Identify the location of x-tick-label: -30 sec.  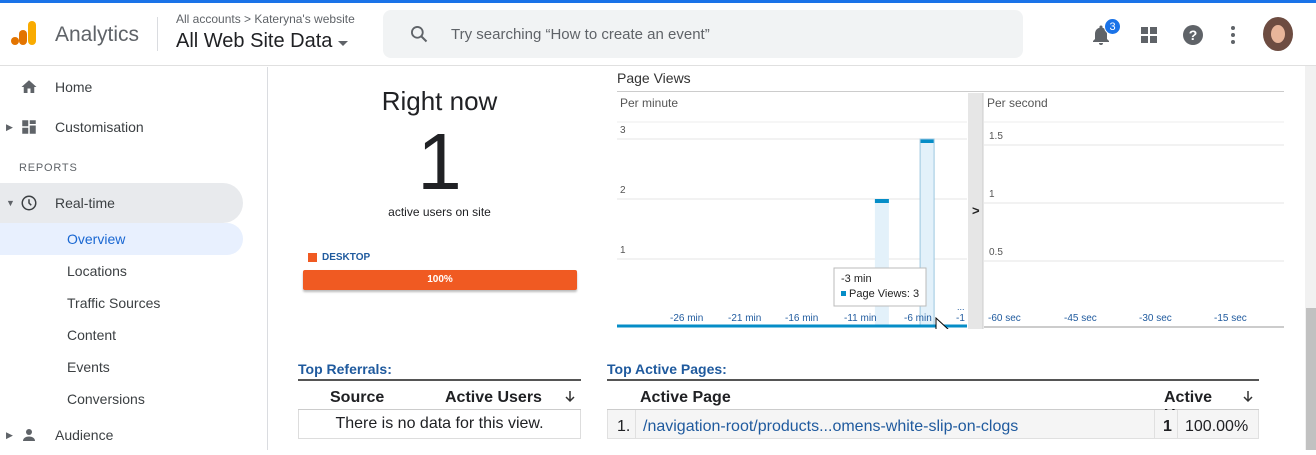
(1155, 318).